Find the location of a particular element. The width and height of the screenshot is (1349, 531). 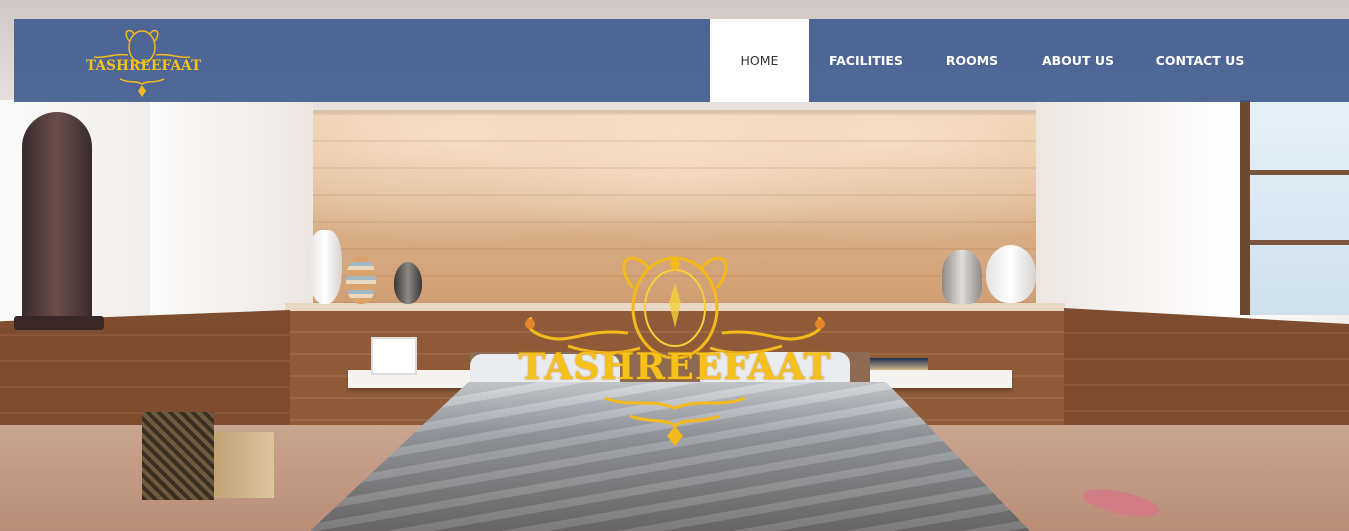

nav-rooms: ROOMS is located at coordinates (972, 60).